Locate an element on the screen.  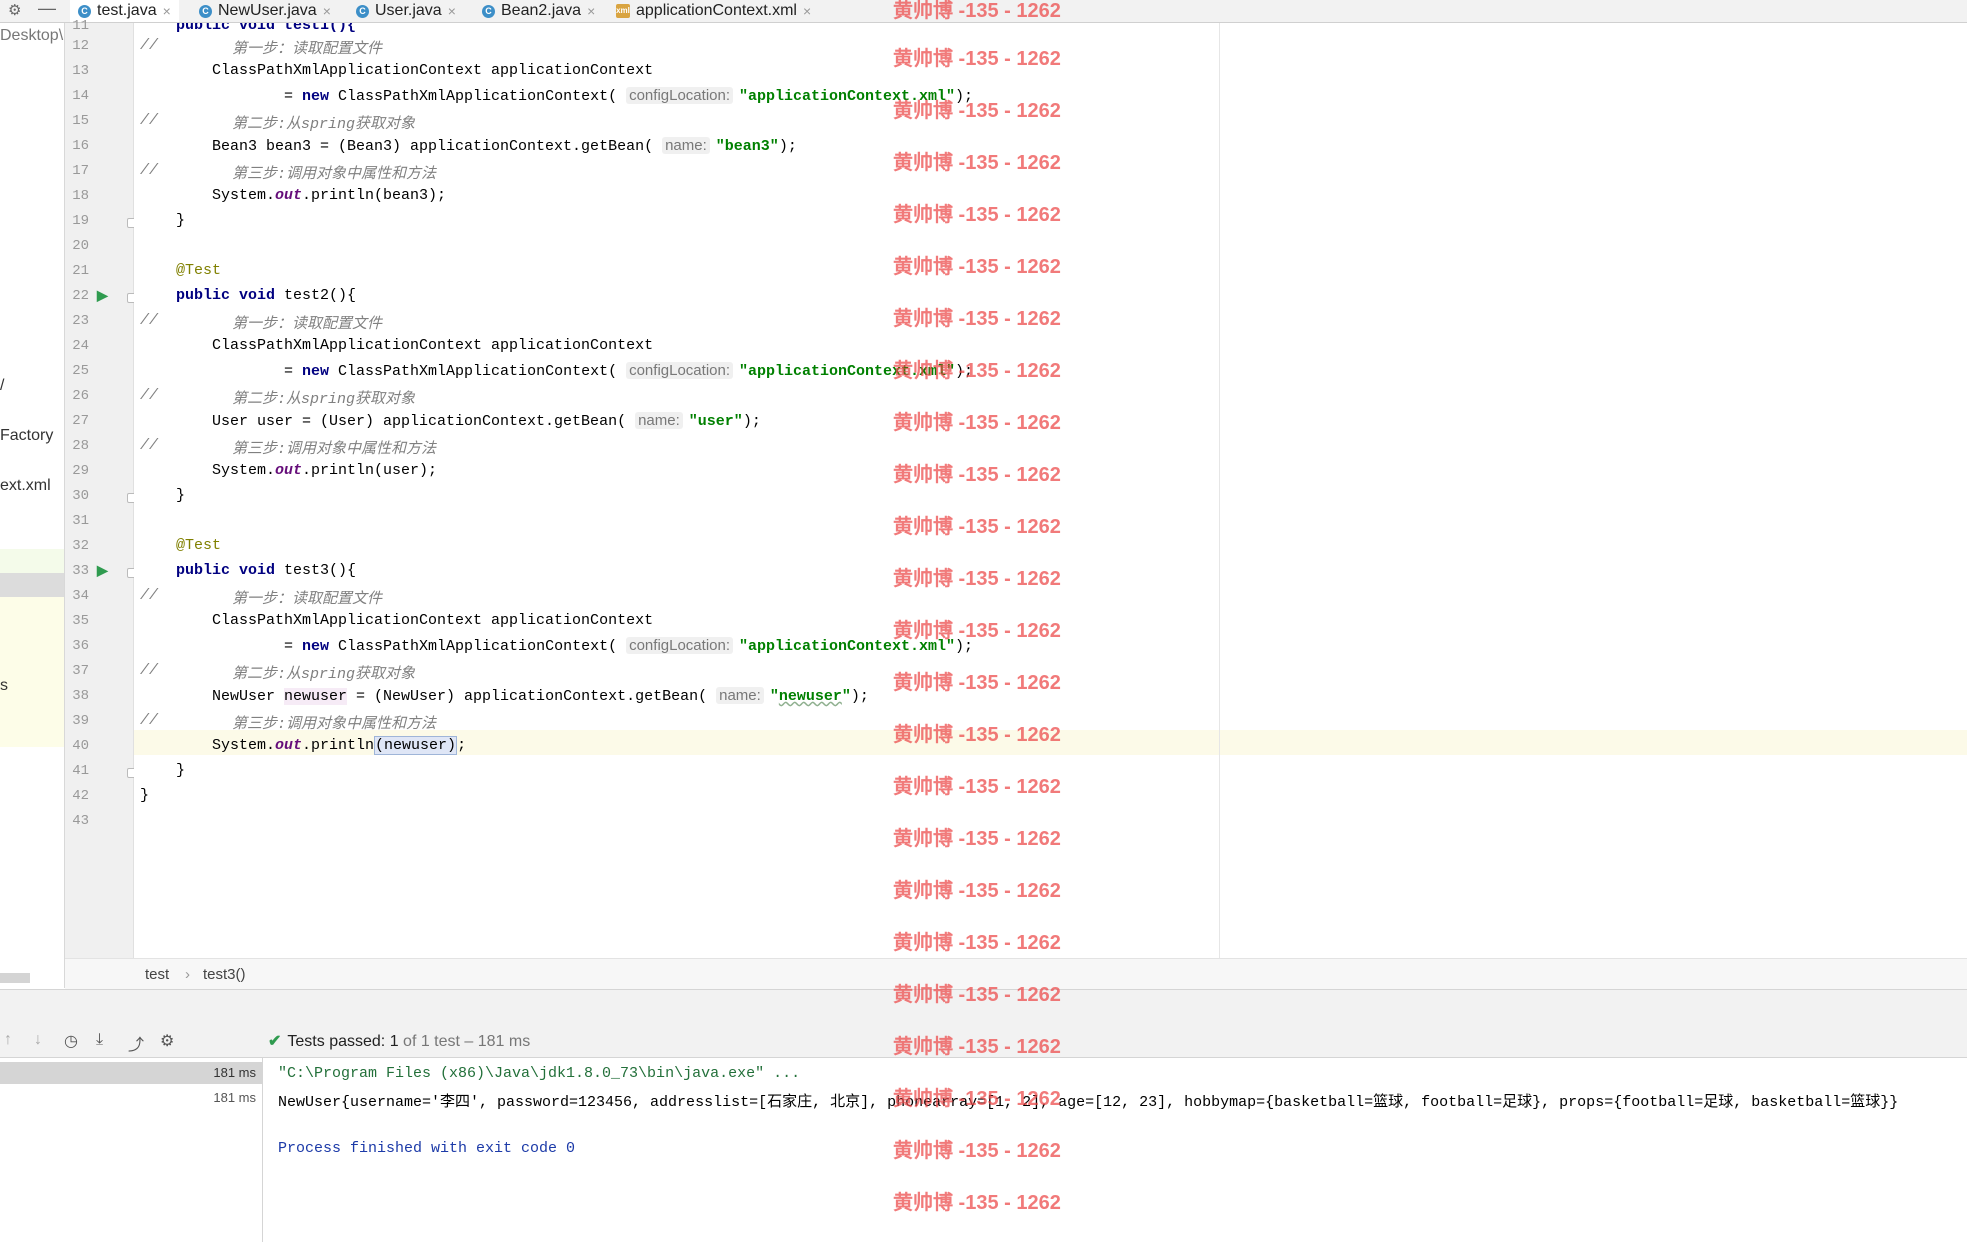
line-number: 14 is located at coordinates (80, 96).